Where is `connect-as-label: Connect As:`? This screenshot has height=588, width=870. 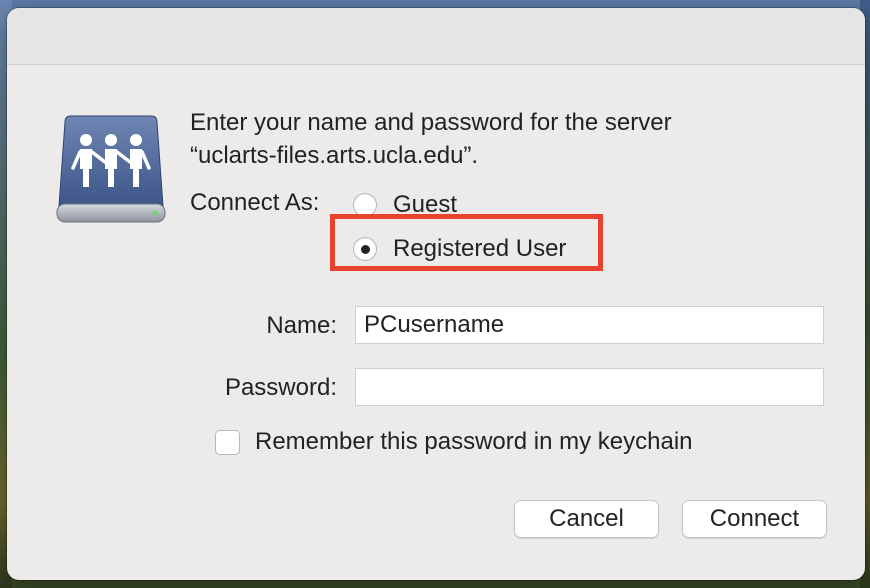
connect-as-label: Connect As: is located at coordinates (255, 202).